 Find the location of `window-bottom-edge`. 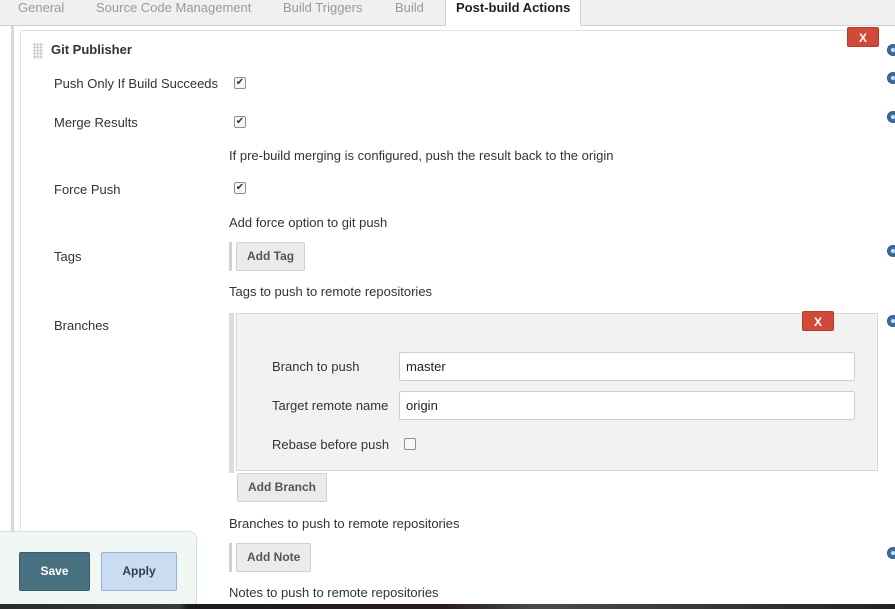

window-bottom-edge is located at coordinates (447, 606).